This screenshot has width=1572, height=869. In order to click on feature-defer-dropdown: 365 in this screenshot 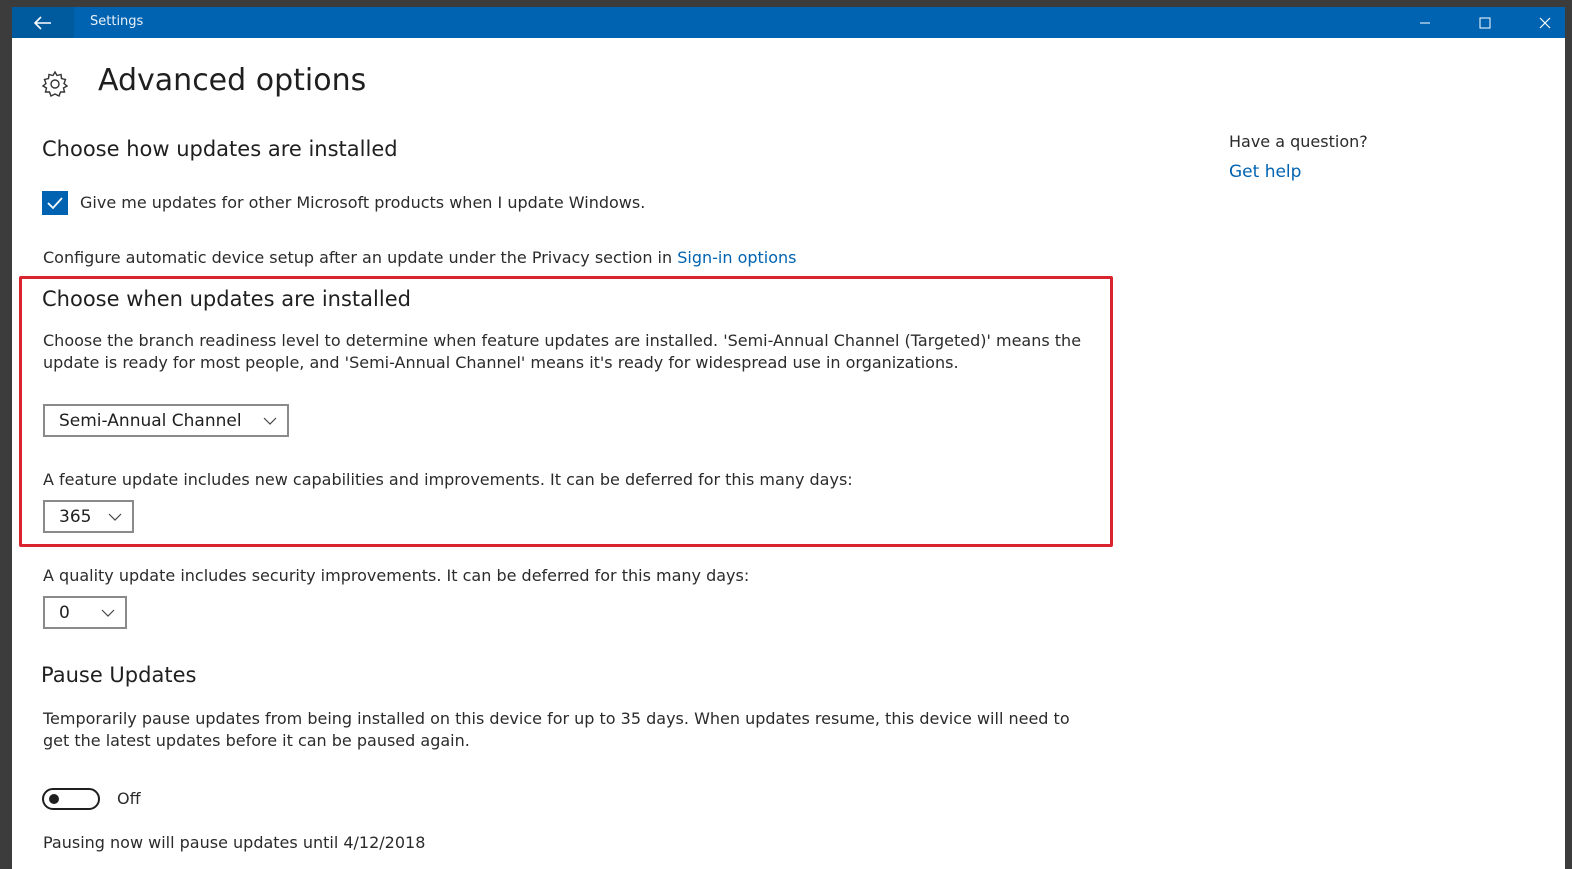, I will do `click(88, 516)`.